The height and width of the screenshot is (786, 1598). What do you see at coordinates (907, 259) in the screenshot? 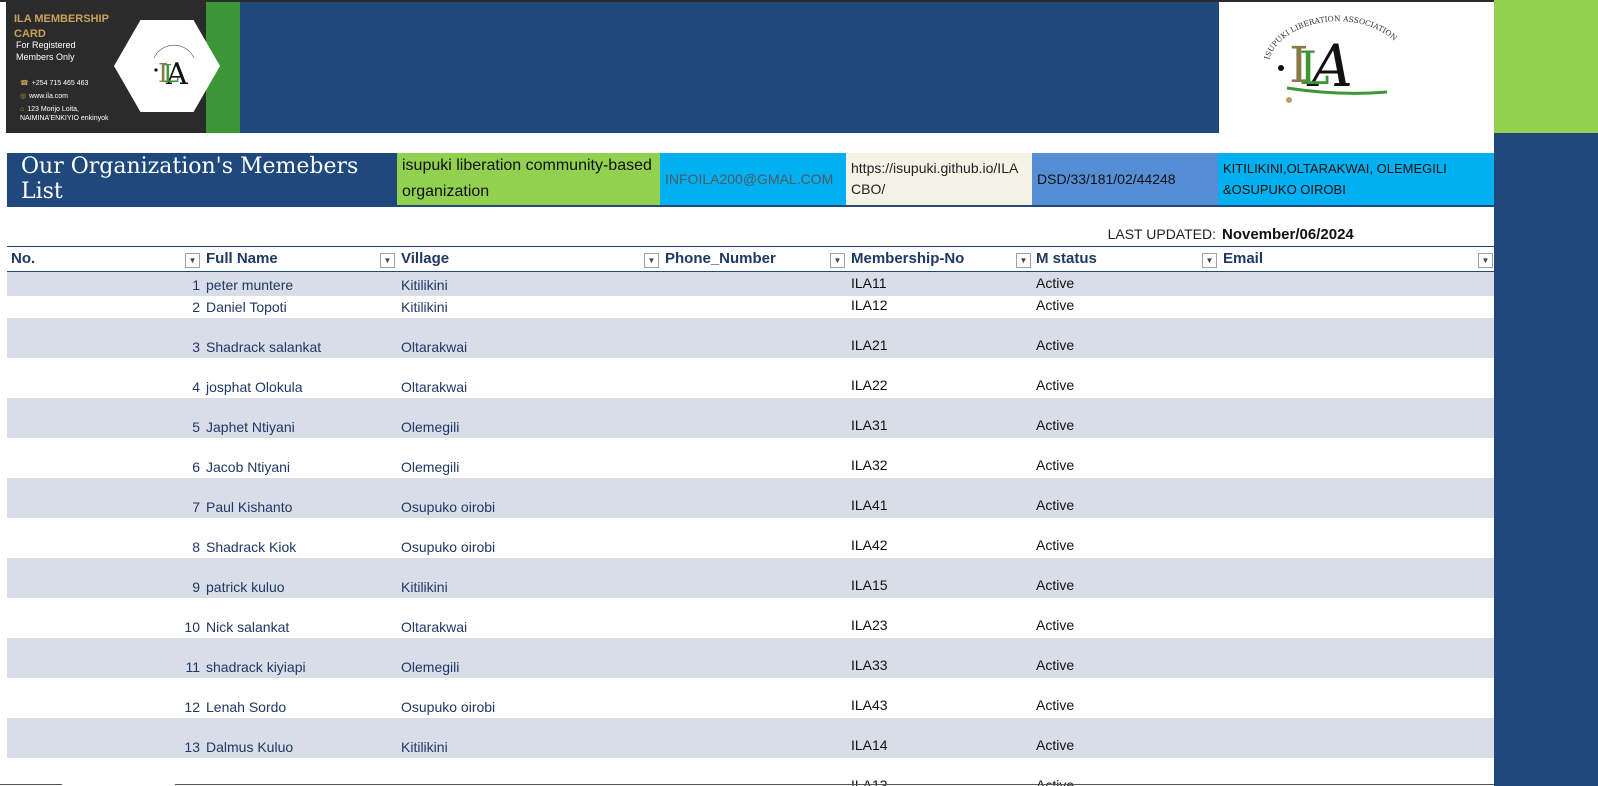
I see `column-header-membership-no: Membership-No` at bounding box center [907, 259].